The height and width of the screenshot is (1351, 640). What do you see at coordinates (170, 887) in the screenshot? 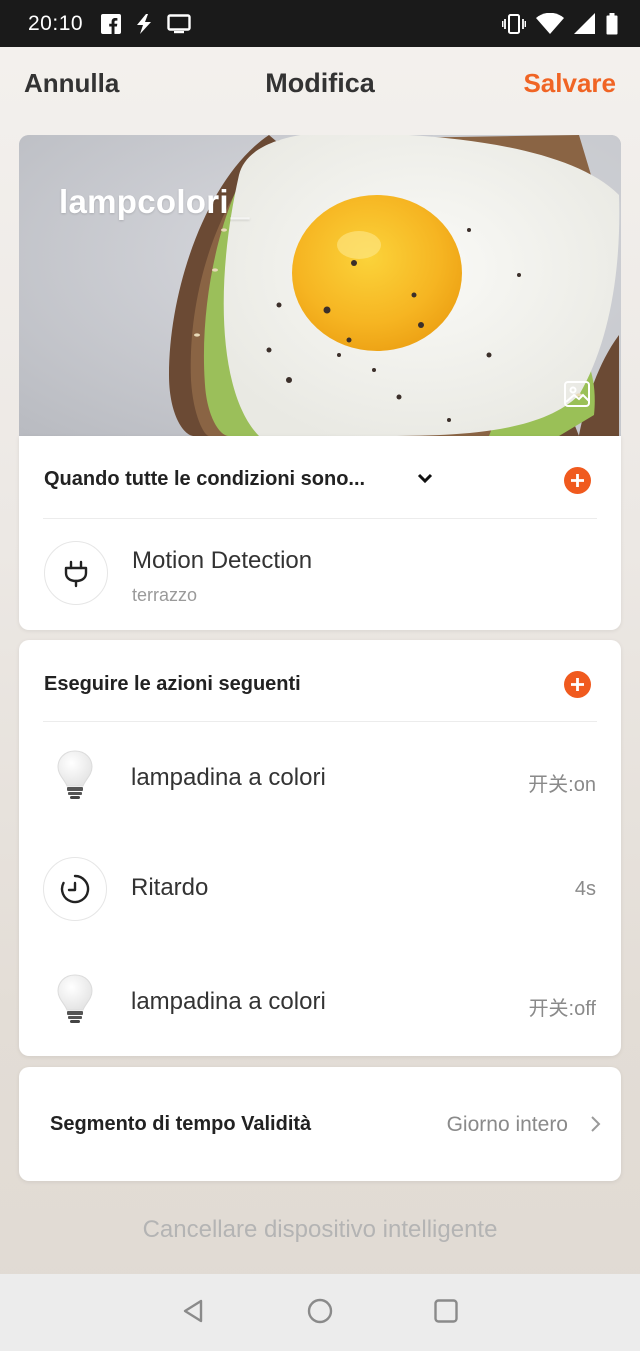
I see `action-title: Ritardo` at bounding box center [170, 887].